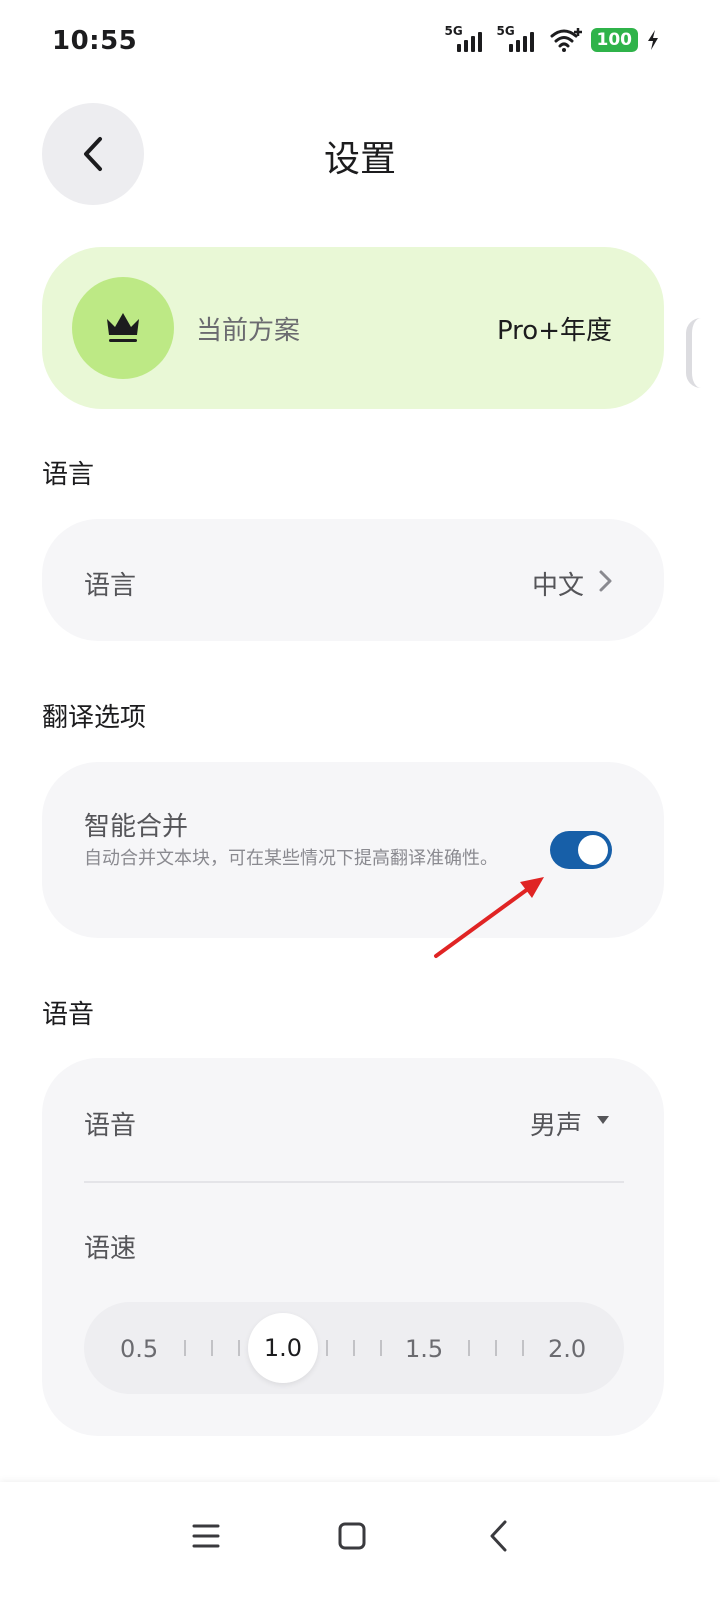 This screenshot has height=1600, width=720. Describe the element at coordinates (605, 581) in the screenshot. I see `chevron-right-icon` at that location.